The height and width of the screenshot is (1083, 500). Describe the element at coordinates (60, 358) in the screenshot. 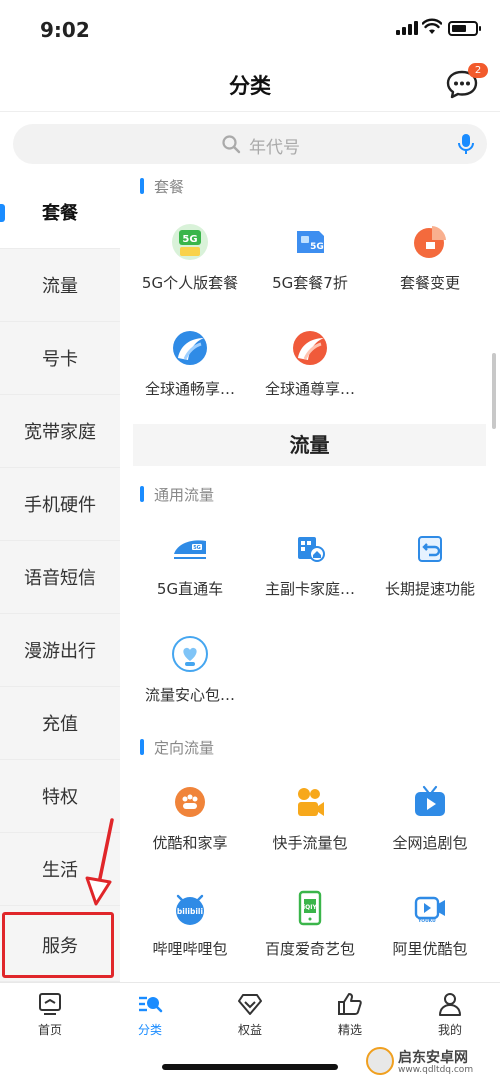

I see `sidebar-item-haoka: 号卡` at that location.